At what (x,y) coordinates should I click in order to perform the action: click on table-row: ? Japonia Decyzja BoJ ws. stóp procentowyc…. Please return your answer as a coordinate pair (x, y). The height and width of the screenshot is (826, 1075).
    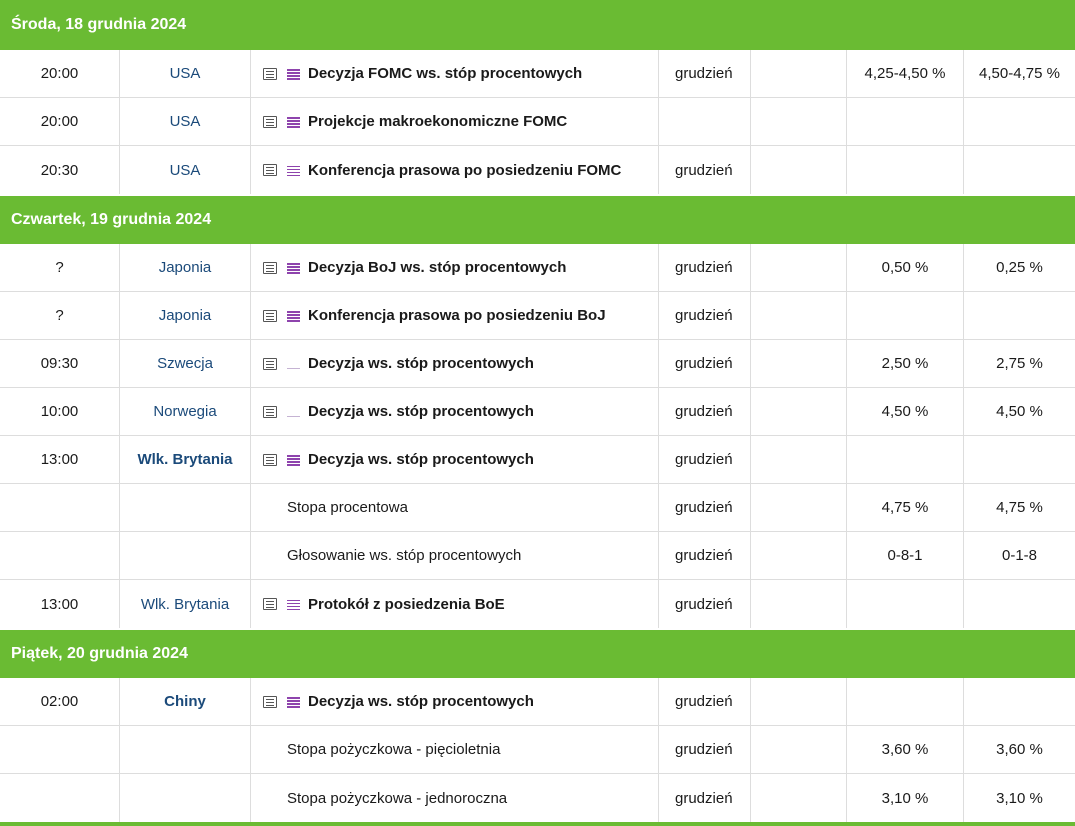
    Looking at the image, I should click on (537, 268).